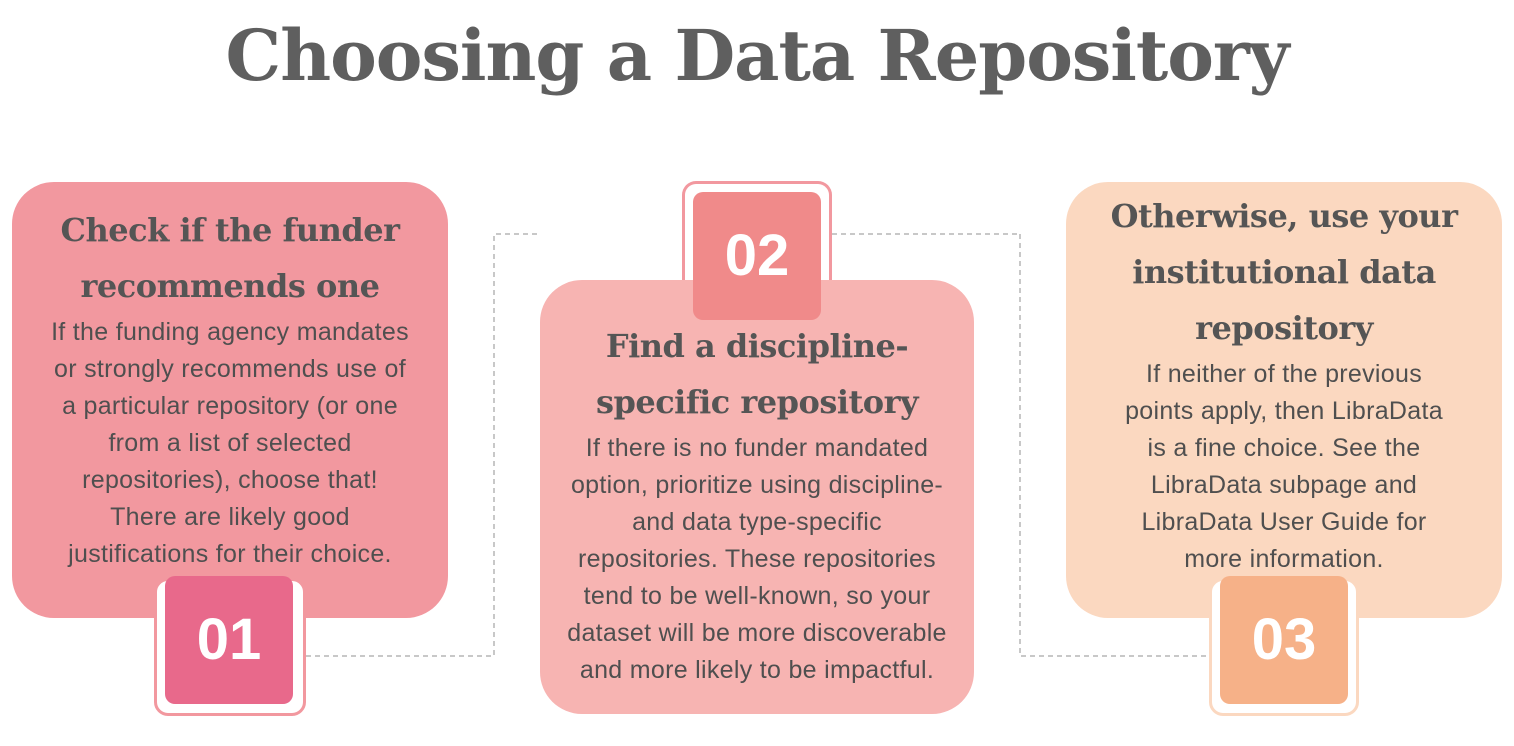  Describe the element at coordinates (1284, 328) in the screenshot. I see `step-3-heading-line: repository` at that location.